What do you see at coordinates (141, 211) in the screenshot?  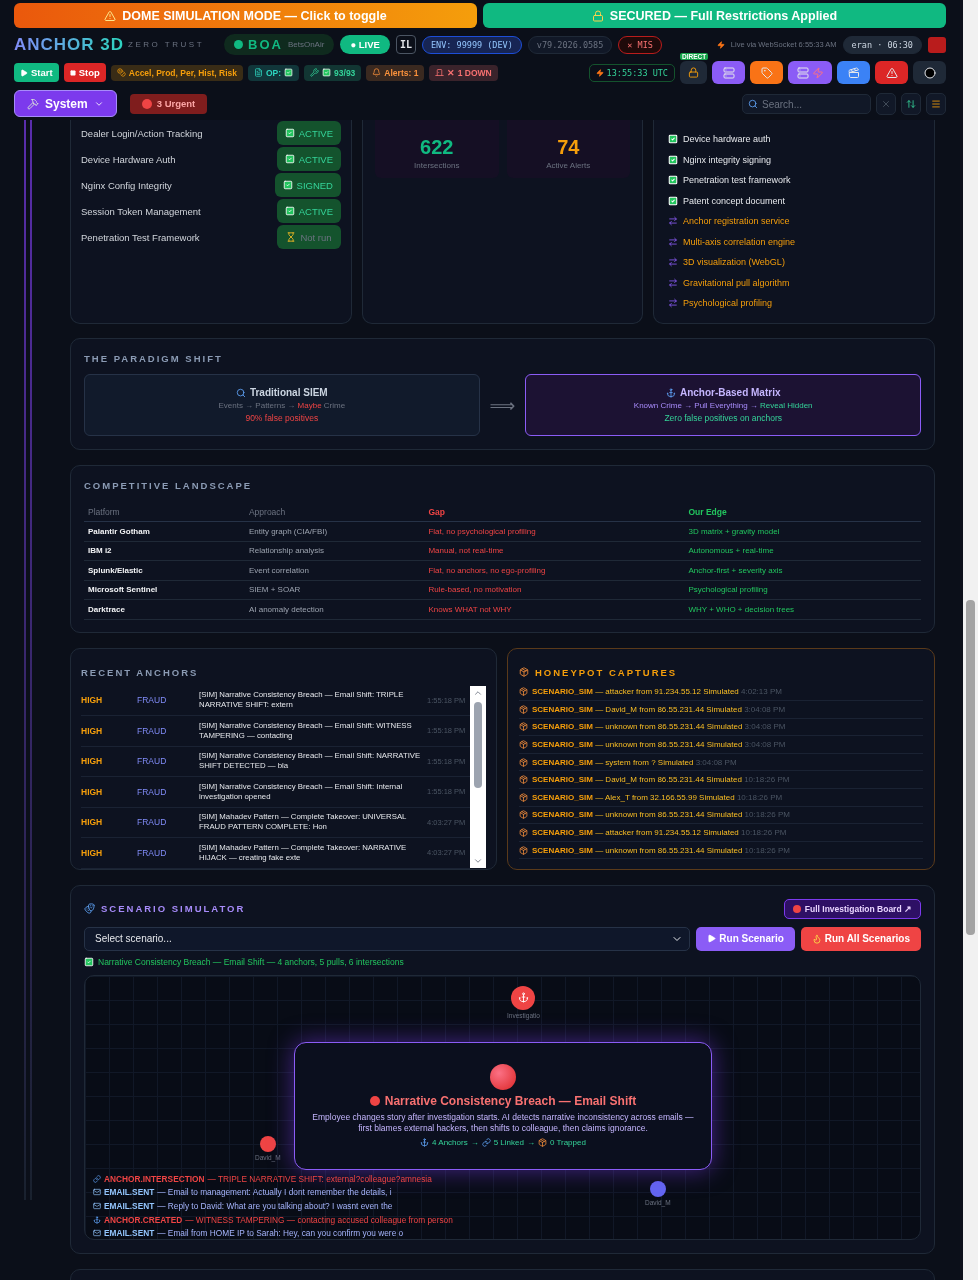 I see `security-item-label: Session Token Management` at bounding box center [141, 211].